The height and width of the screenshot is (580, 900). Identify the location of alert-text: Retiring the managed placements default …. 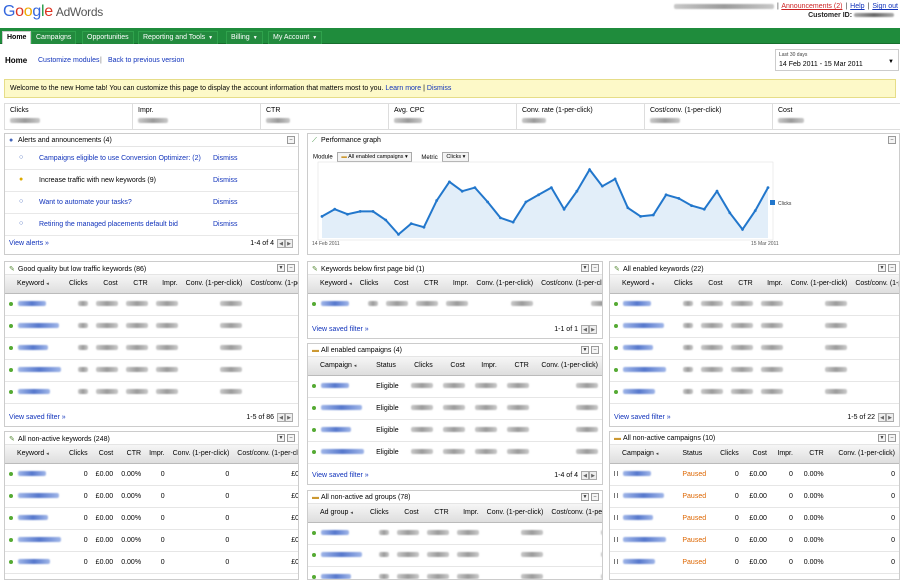
(108, 224).